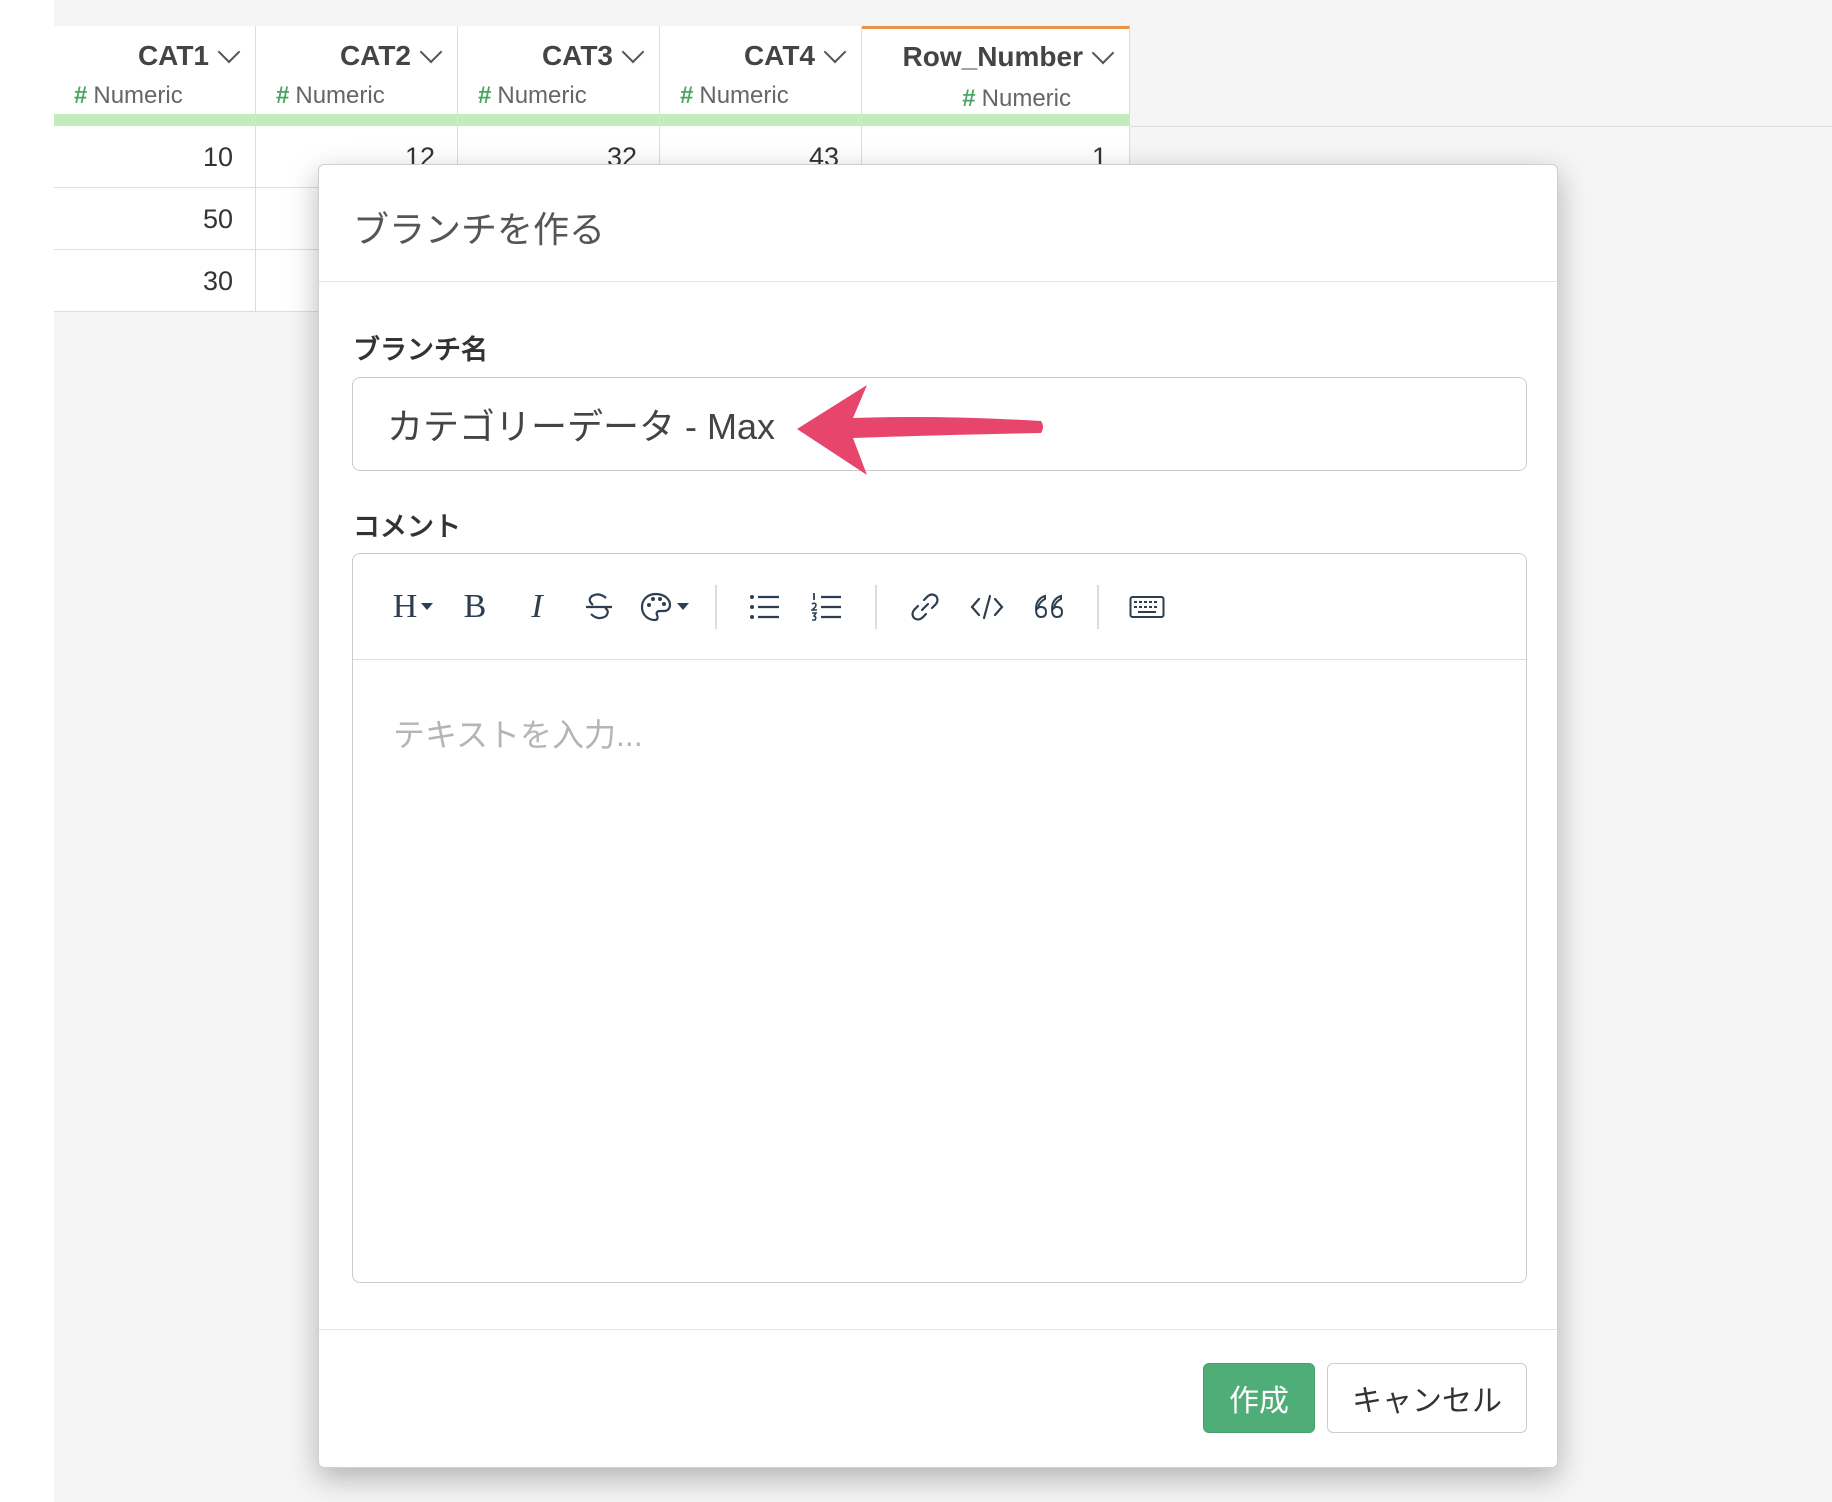  What do you see at coordinates (559, 76) in the screenshot?
I see `column-header-cat3: CAT3 # Numeric` at bounding box center [559, 76].